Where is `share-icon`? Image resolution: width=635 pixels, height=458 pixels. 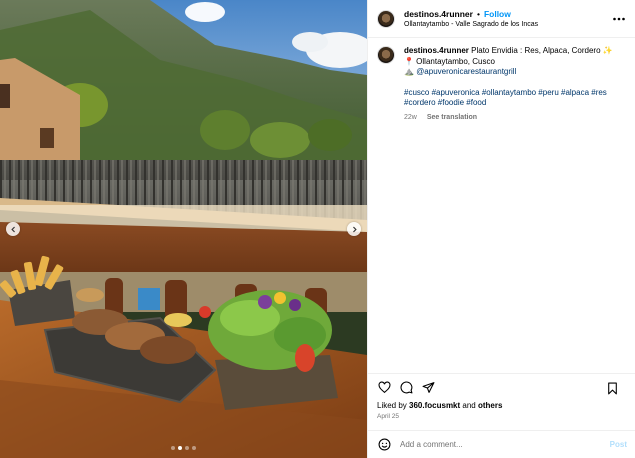
share-icon is located at coordinates (428, 387).